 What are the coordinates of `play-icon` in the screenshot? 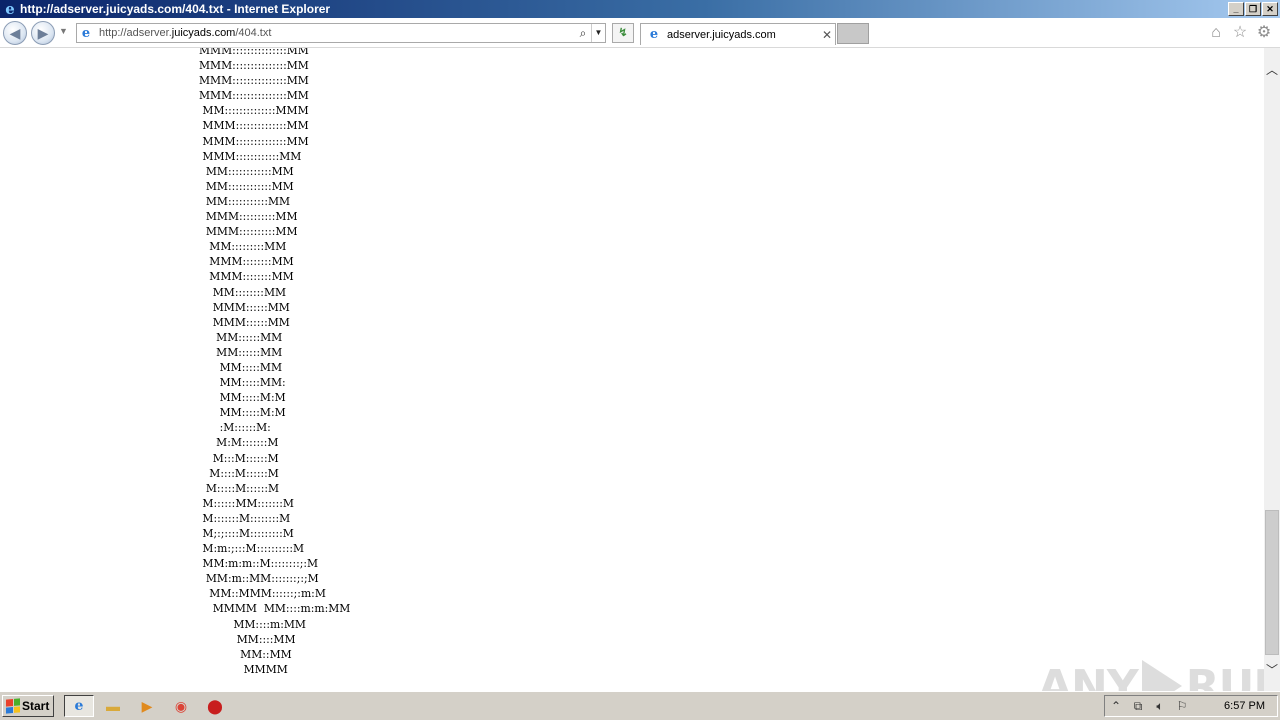 It's located at (1161, 675).